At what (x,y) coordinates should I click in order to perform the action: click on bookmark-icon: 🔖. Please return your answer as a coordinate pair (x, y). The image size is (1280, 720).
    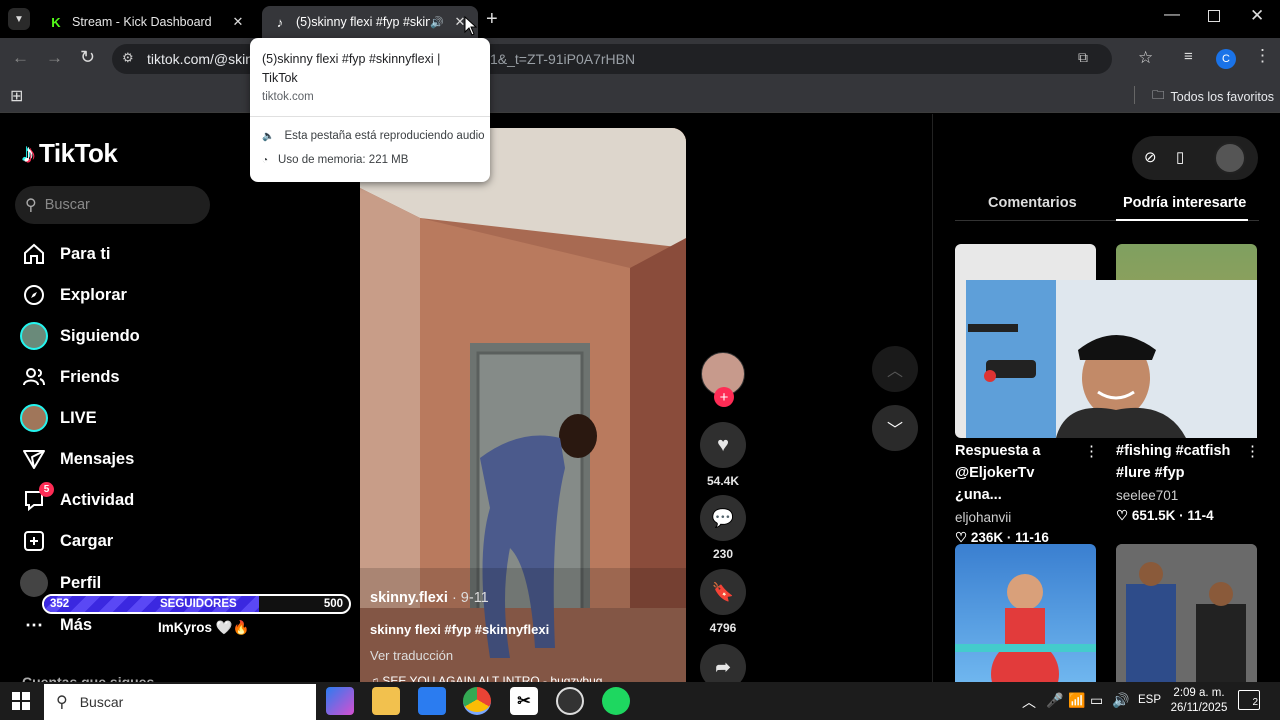
    Looking at the image, I should click on (723, 592).